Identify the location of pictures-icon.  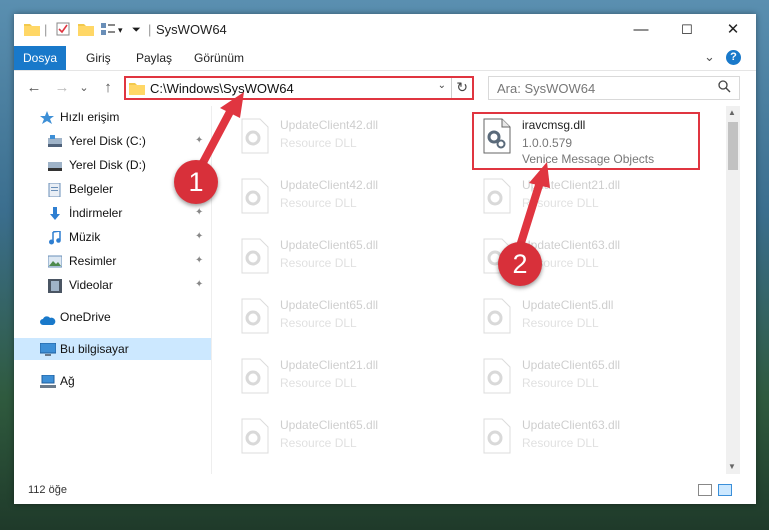
(55, 261).